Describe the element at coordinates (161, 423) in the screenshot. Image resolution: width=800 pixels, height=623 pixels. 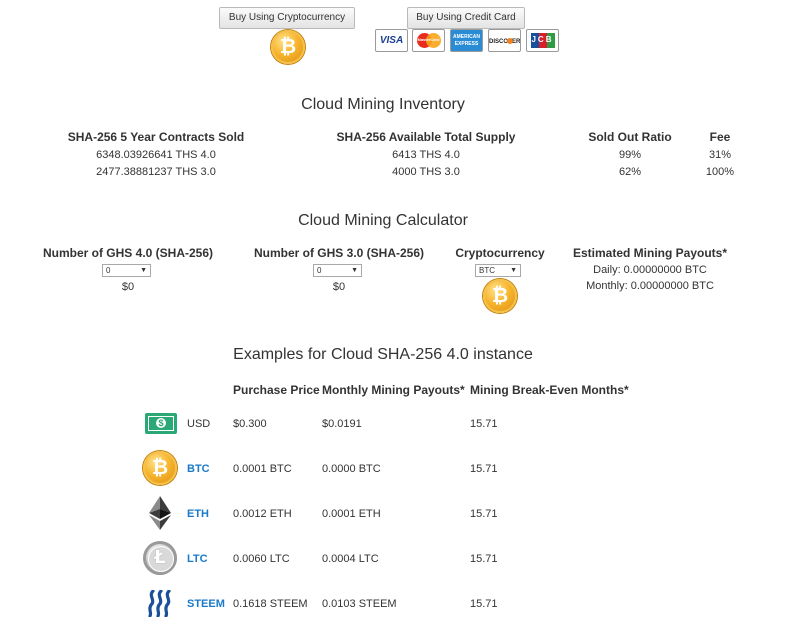
I see `usd-icon: $` at that location.